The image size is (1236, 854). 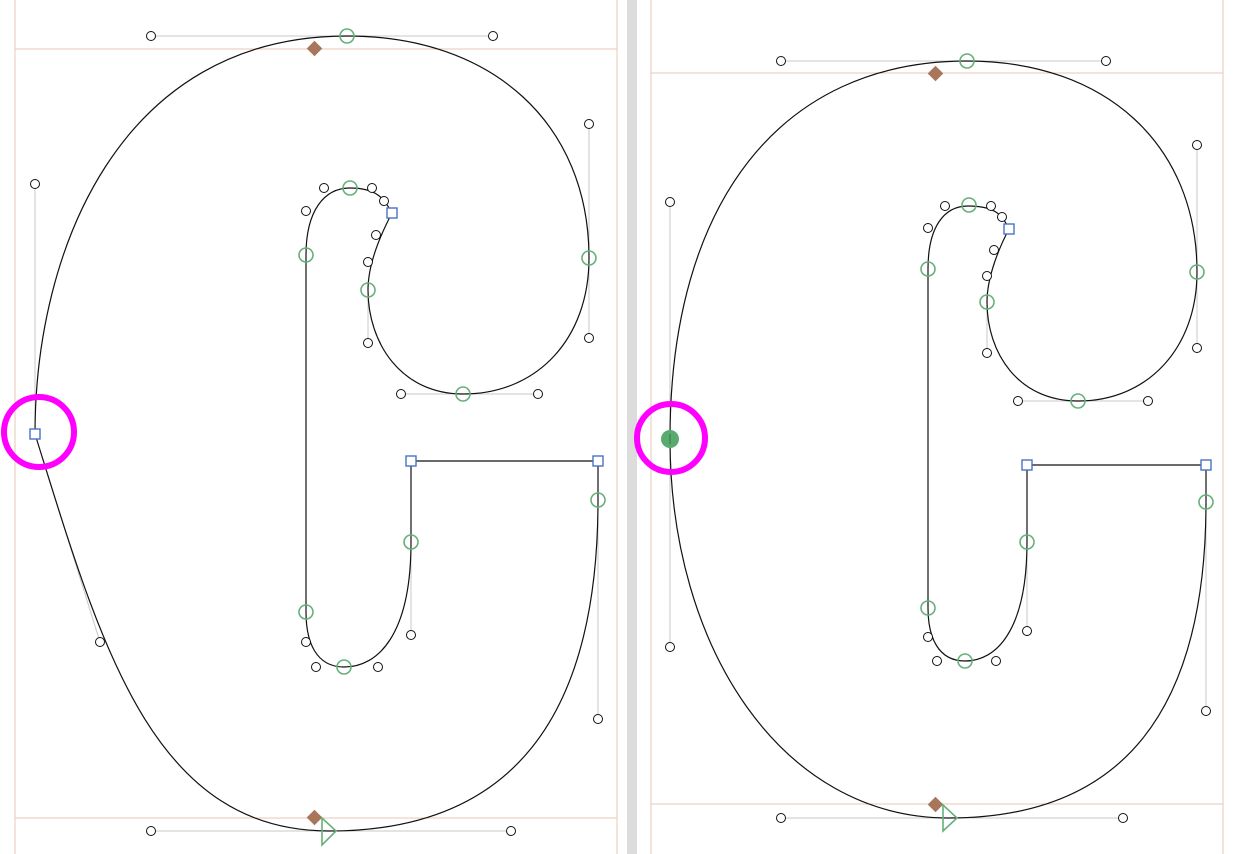 I want to click on left-corner-nodes, so click(x=316, y=337).